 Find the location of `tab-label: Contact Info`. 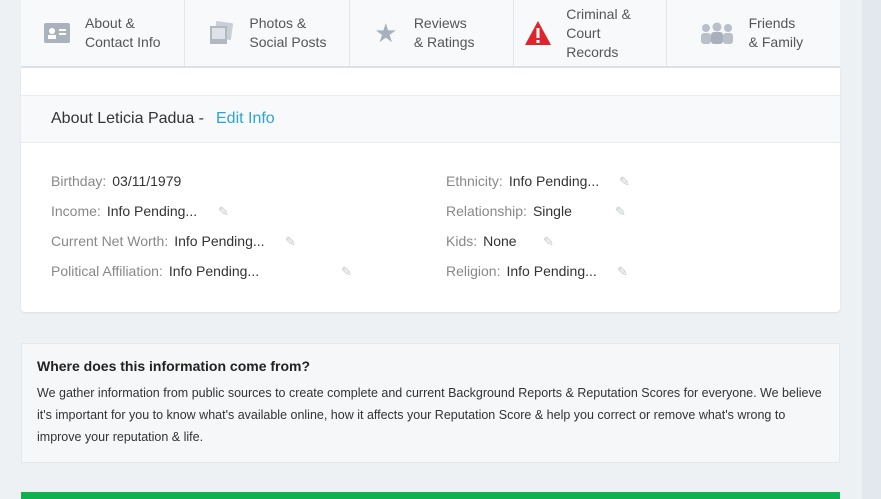

tab-label: Contact Info is located at coordinates (123, 42).